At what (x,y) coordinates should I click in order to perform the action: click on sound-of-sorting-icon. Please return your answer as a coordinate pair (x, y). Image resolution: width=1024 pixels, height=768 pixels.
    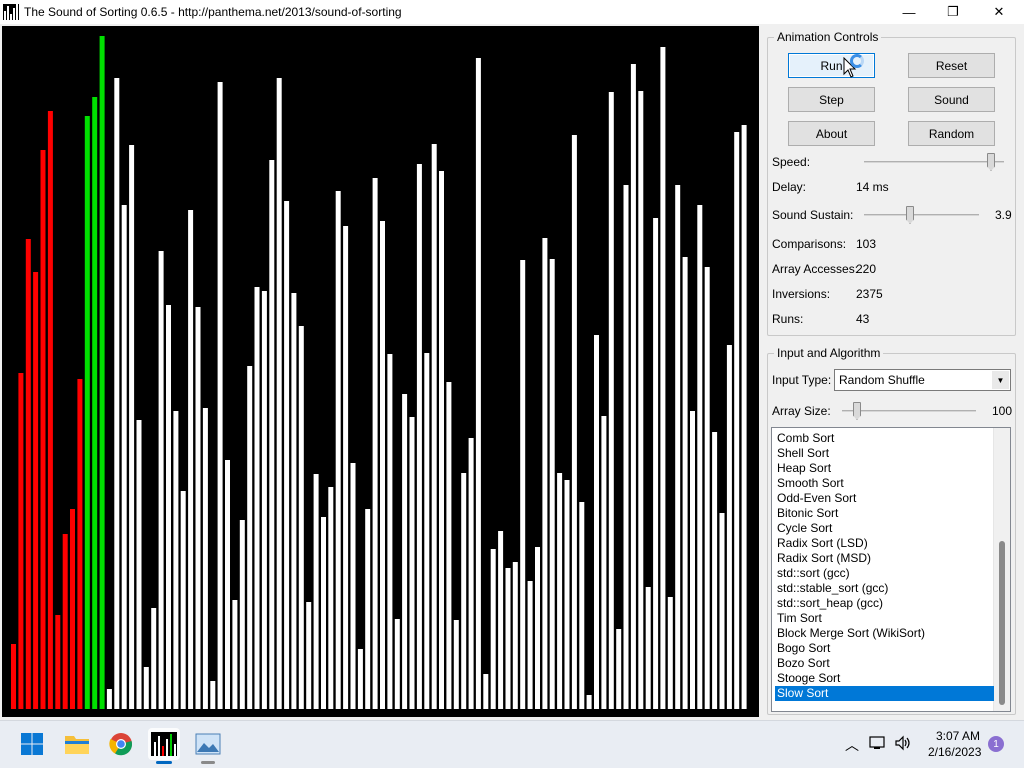
    Looking at the image, I should click on (164, 746).